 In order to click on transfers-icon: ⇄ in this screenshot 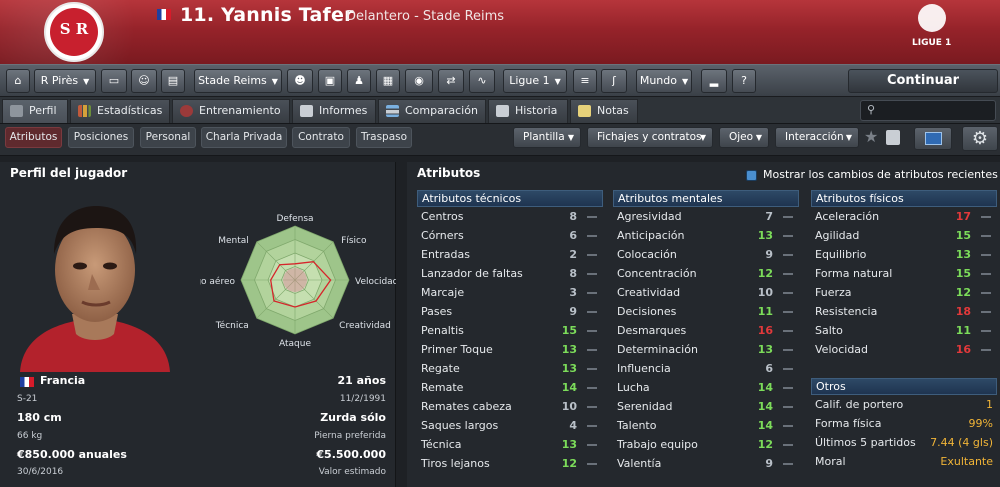, I will do `click(451, 81)`.